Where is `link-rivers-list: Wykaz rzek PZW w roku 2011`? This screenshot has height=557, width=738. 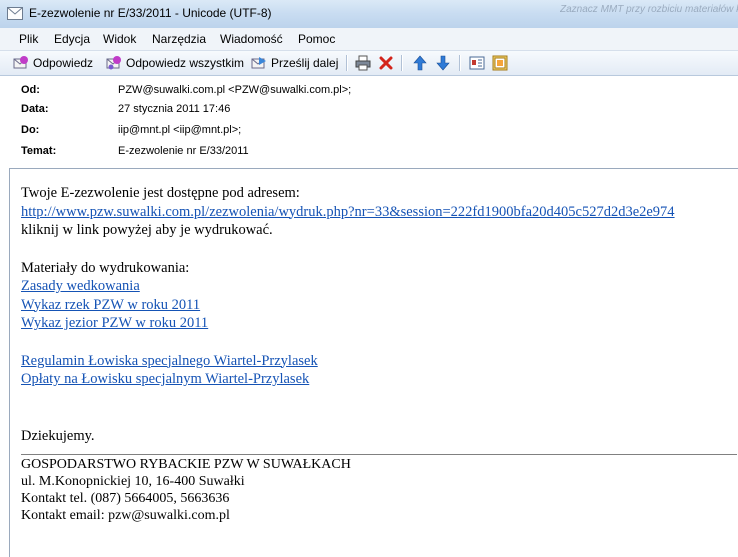 link-rivers-list: Wykaz rzek PZW w roku 2011 is located at coordinates (378, 305).